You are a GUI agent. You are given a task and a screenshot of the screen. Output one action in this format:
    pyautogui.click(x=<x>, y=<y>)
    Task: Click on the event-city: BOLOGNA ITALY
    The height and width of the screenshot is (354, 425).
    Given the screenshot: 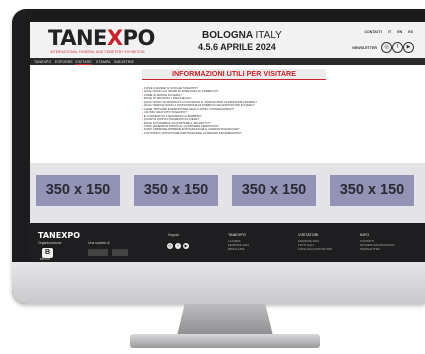 What is the action you would take?
    pyautogui.click(x=242, y=35)
    